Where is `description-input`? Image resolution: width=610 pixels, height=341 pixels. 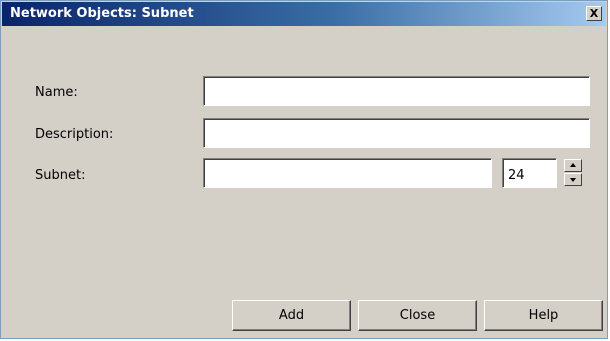
description-input is located at coordinates (396, 133).